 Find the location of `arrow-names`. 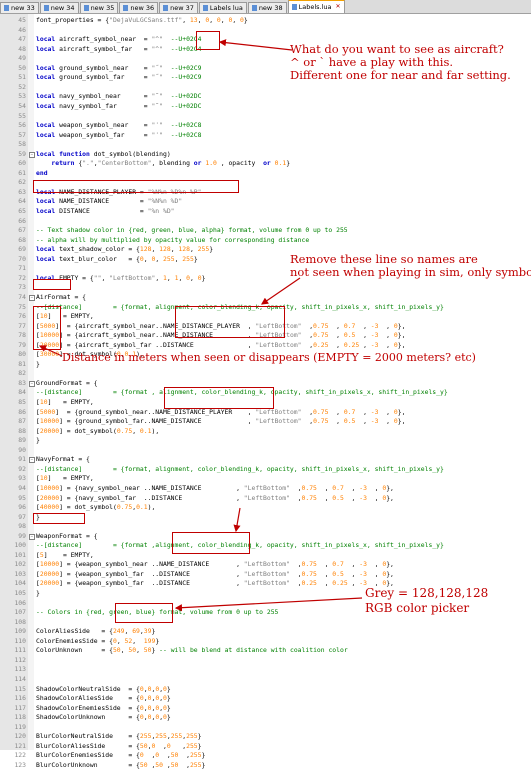

arrow-names is located at coordinates (281, 291).